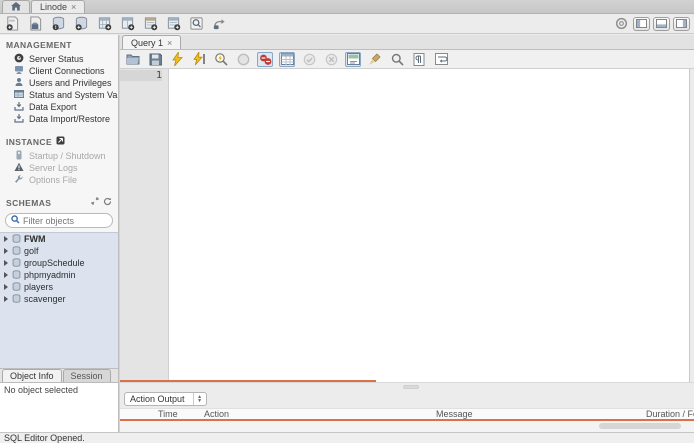  Describe the element at coordinates (59, 180) in the screenshot. I see `sidebar-item-options-file: Options File` at that location.